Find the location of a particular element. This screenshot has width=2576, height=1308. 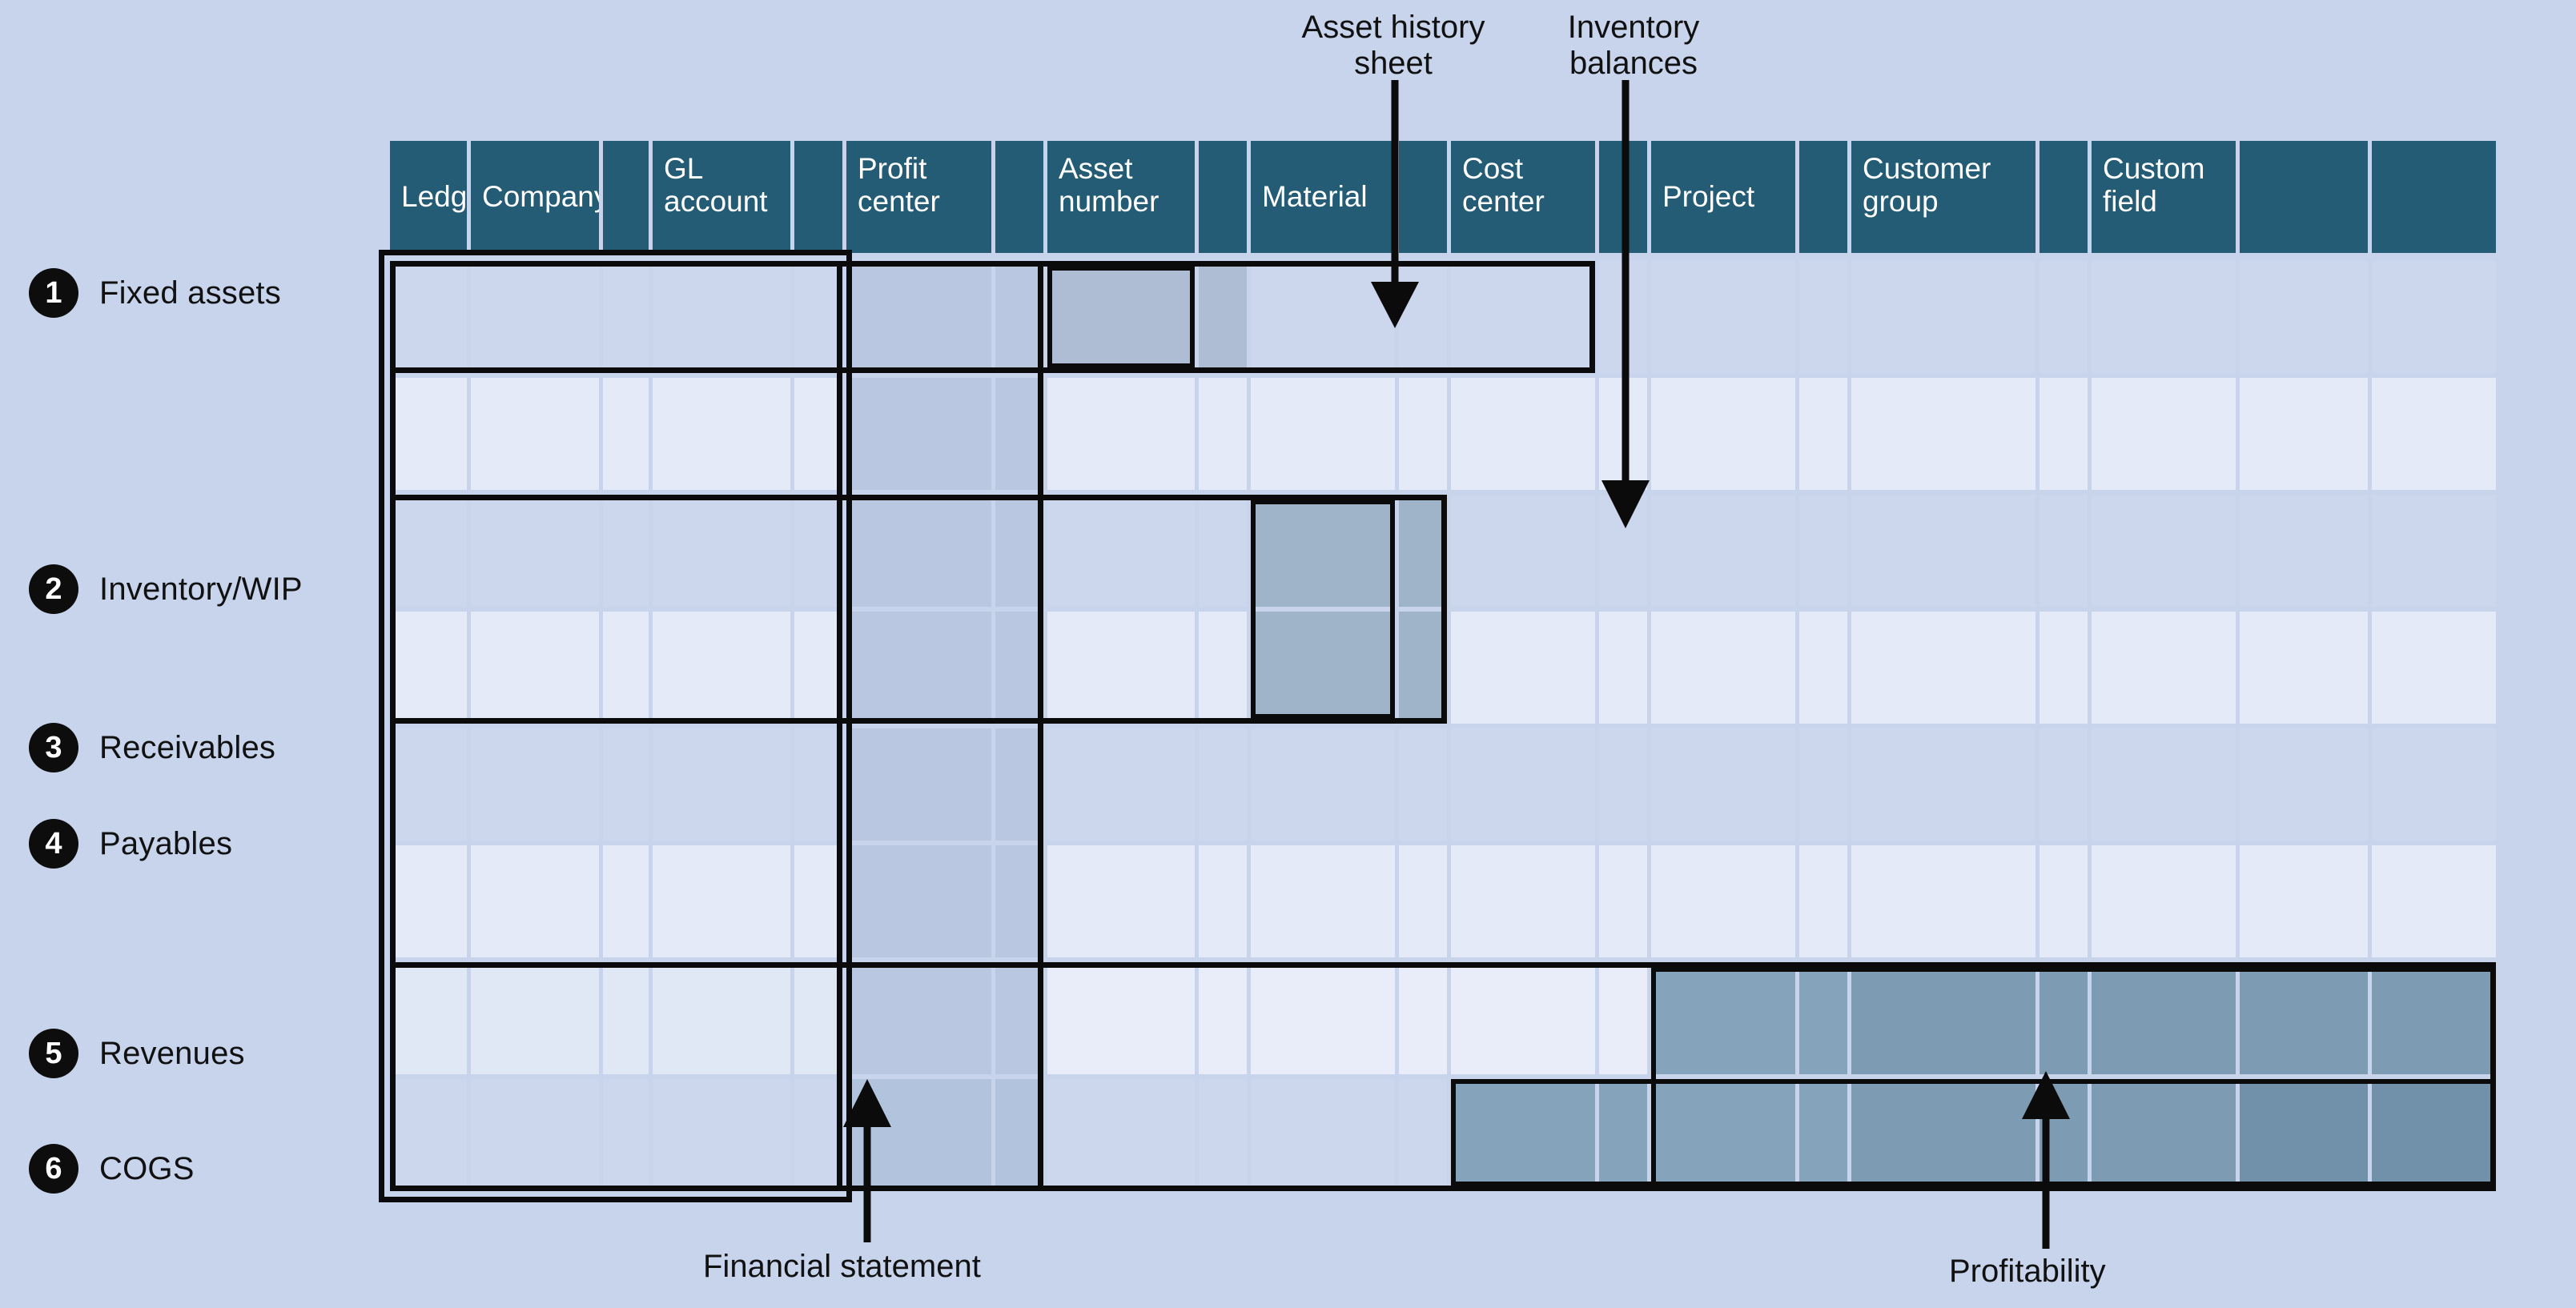

column-header-profit-center: Profit center is located at coordinates (918, 197).